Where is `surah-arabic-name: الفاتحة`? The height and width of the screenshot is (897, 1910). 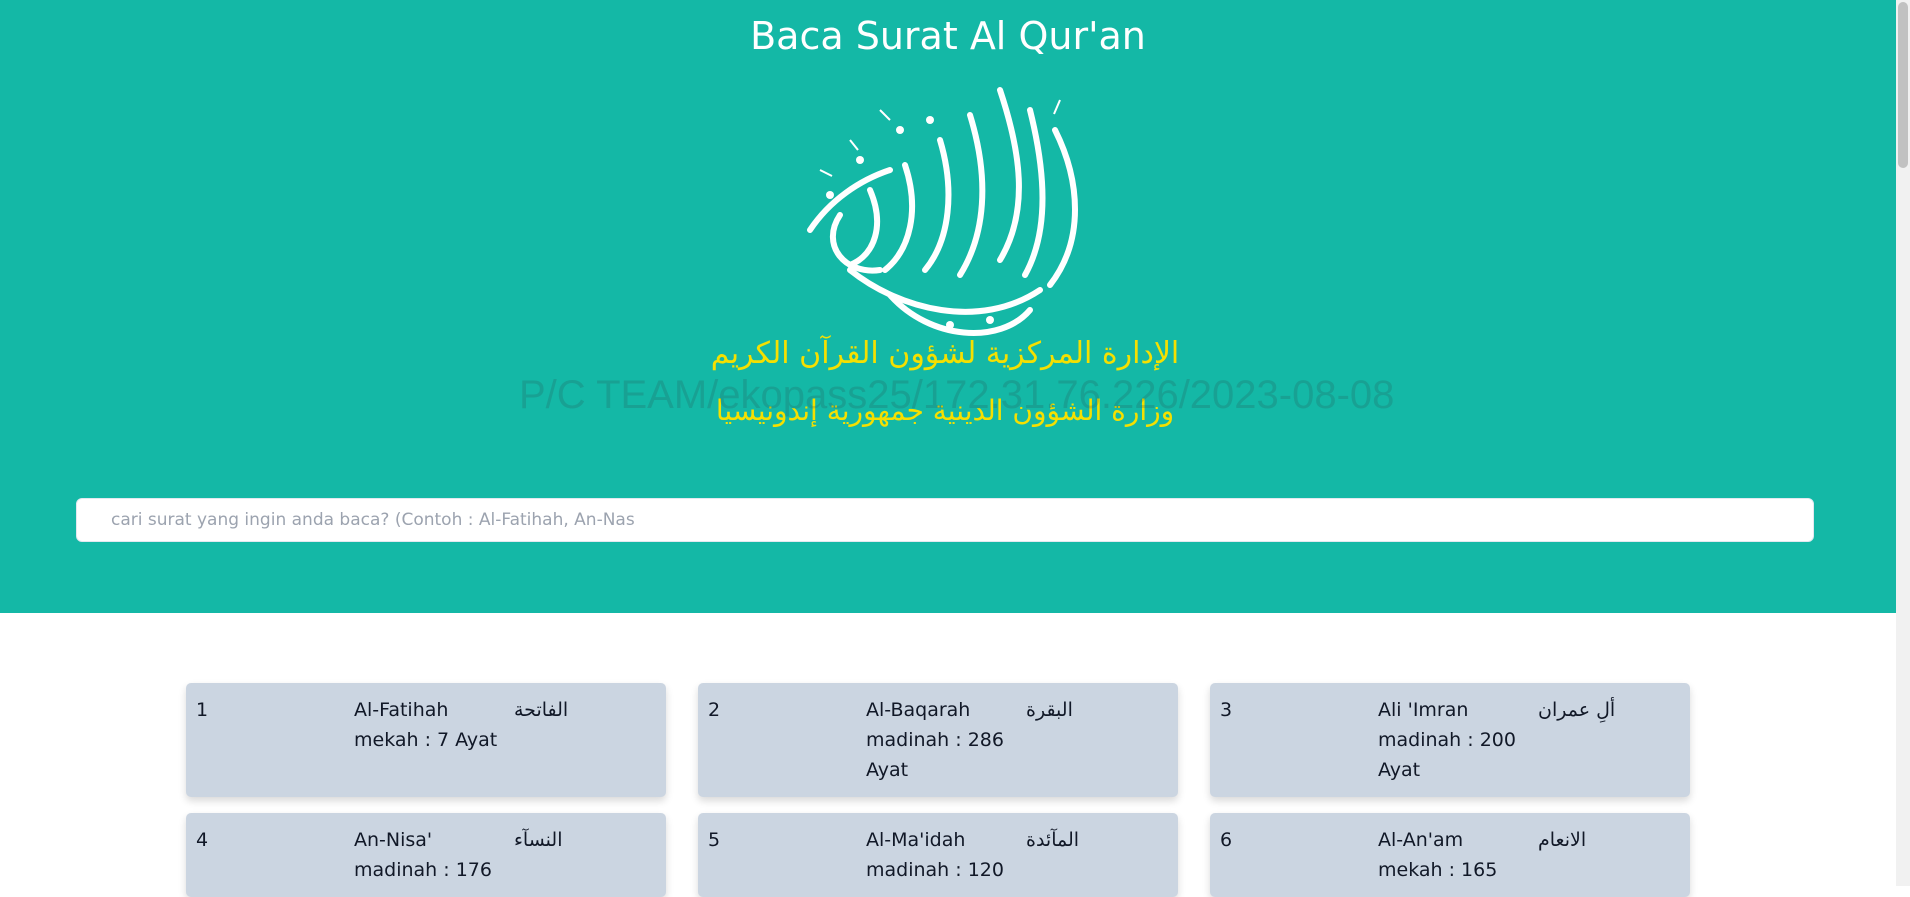 surah-arabic-name: الفاتحة is located at coordinates (541, 710).